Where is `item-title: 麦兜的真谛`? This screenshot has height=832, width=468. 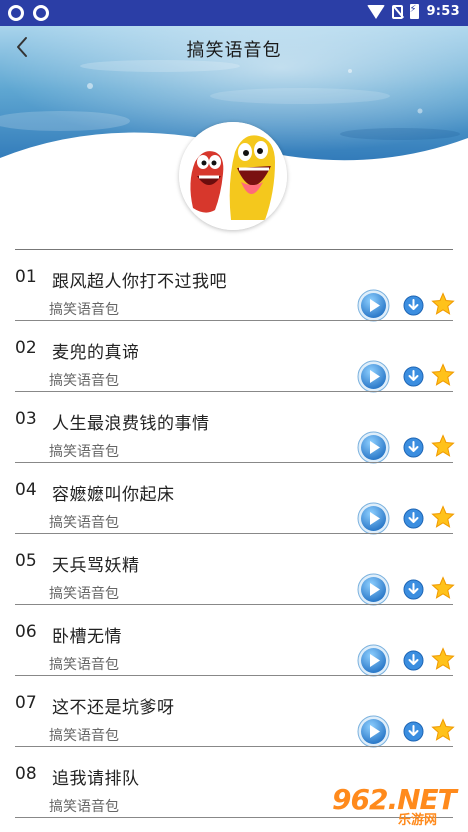
item-title: 麦兜的真谛 is located at coordinates (96, 353).